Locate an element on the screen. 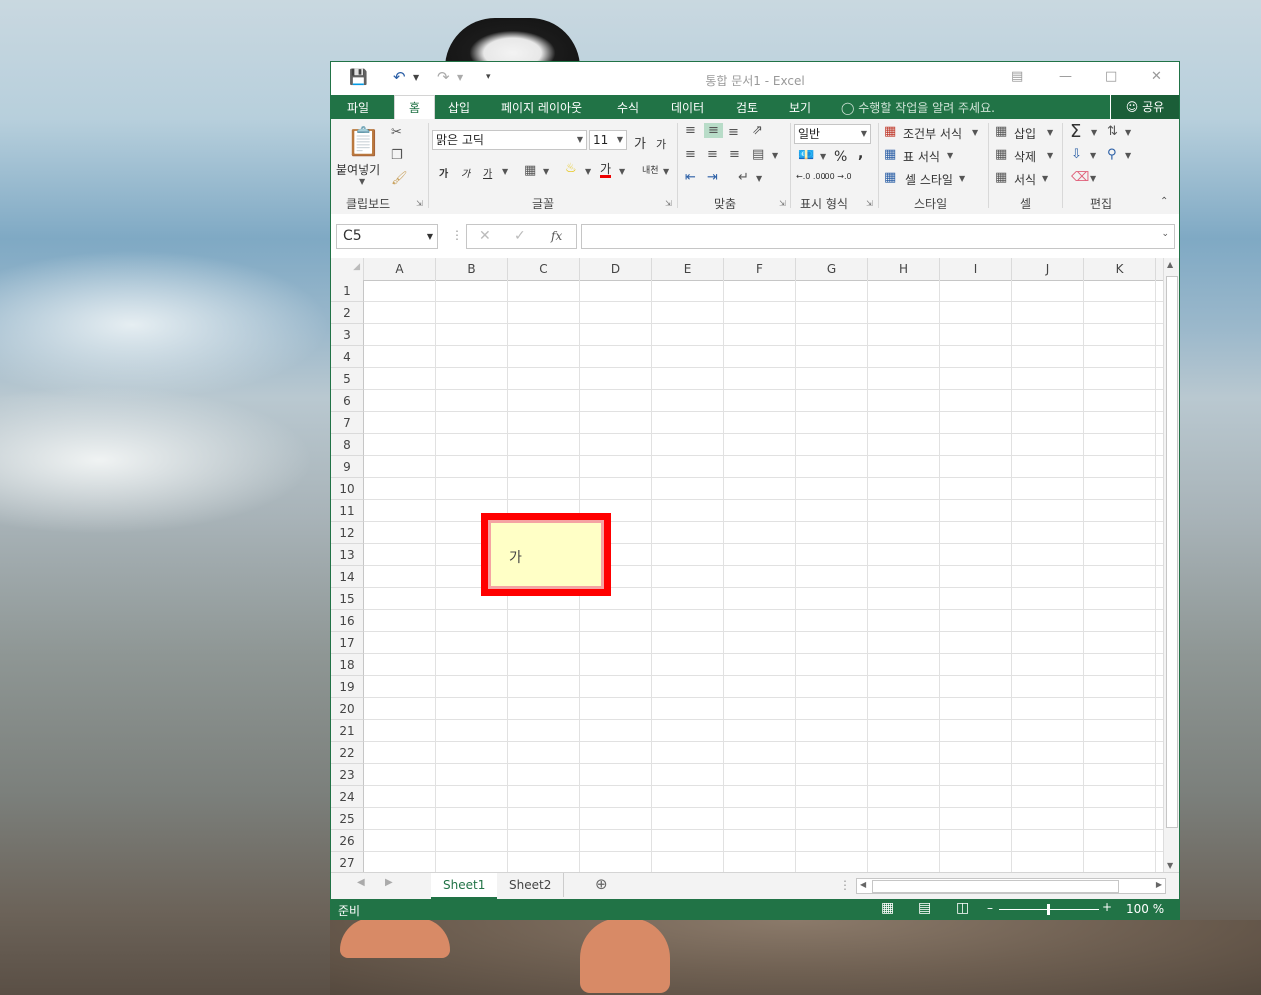  tab-splitter-icon: ⋮ is located at coordinates (845, 885).